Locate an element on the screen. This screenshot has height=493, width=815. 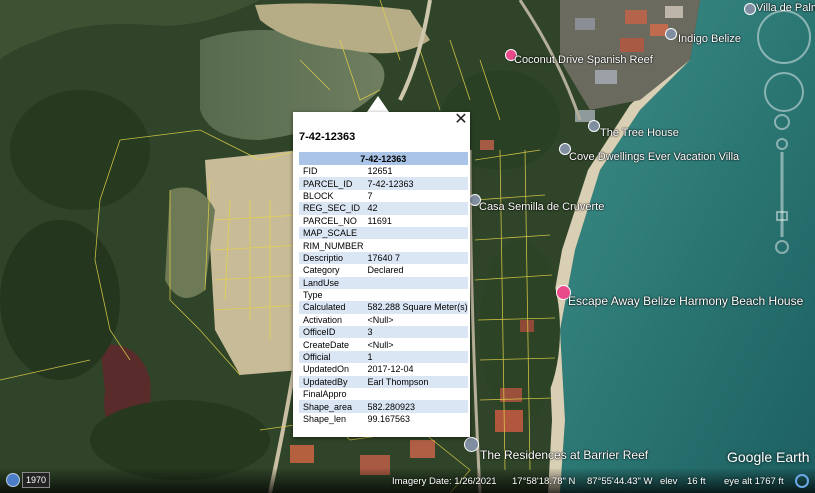
attribute-row: LandUse is located at coordinates (383, 282).